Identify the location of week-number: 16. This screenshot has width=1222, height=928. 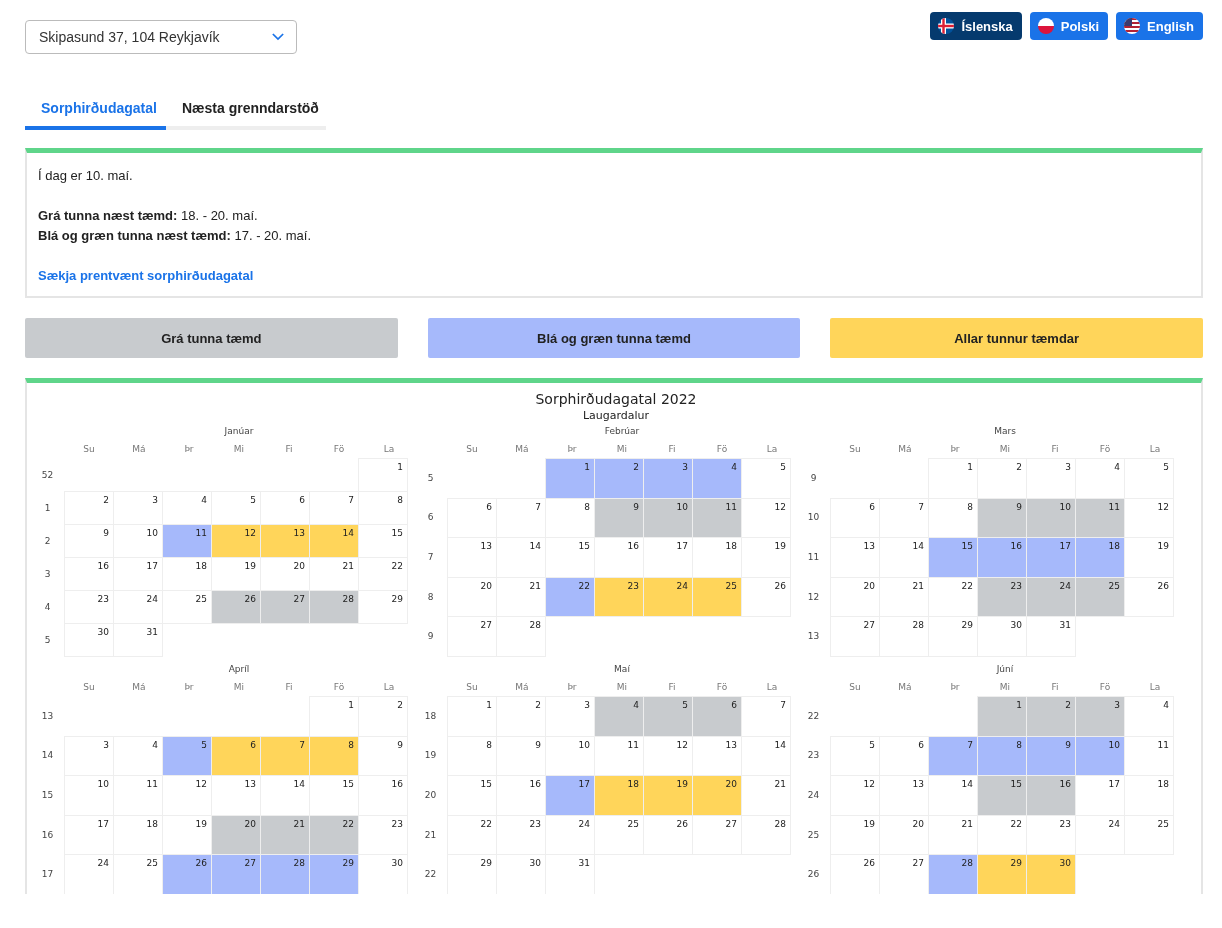
(47, 834).